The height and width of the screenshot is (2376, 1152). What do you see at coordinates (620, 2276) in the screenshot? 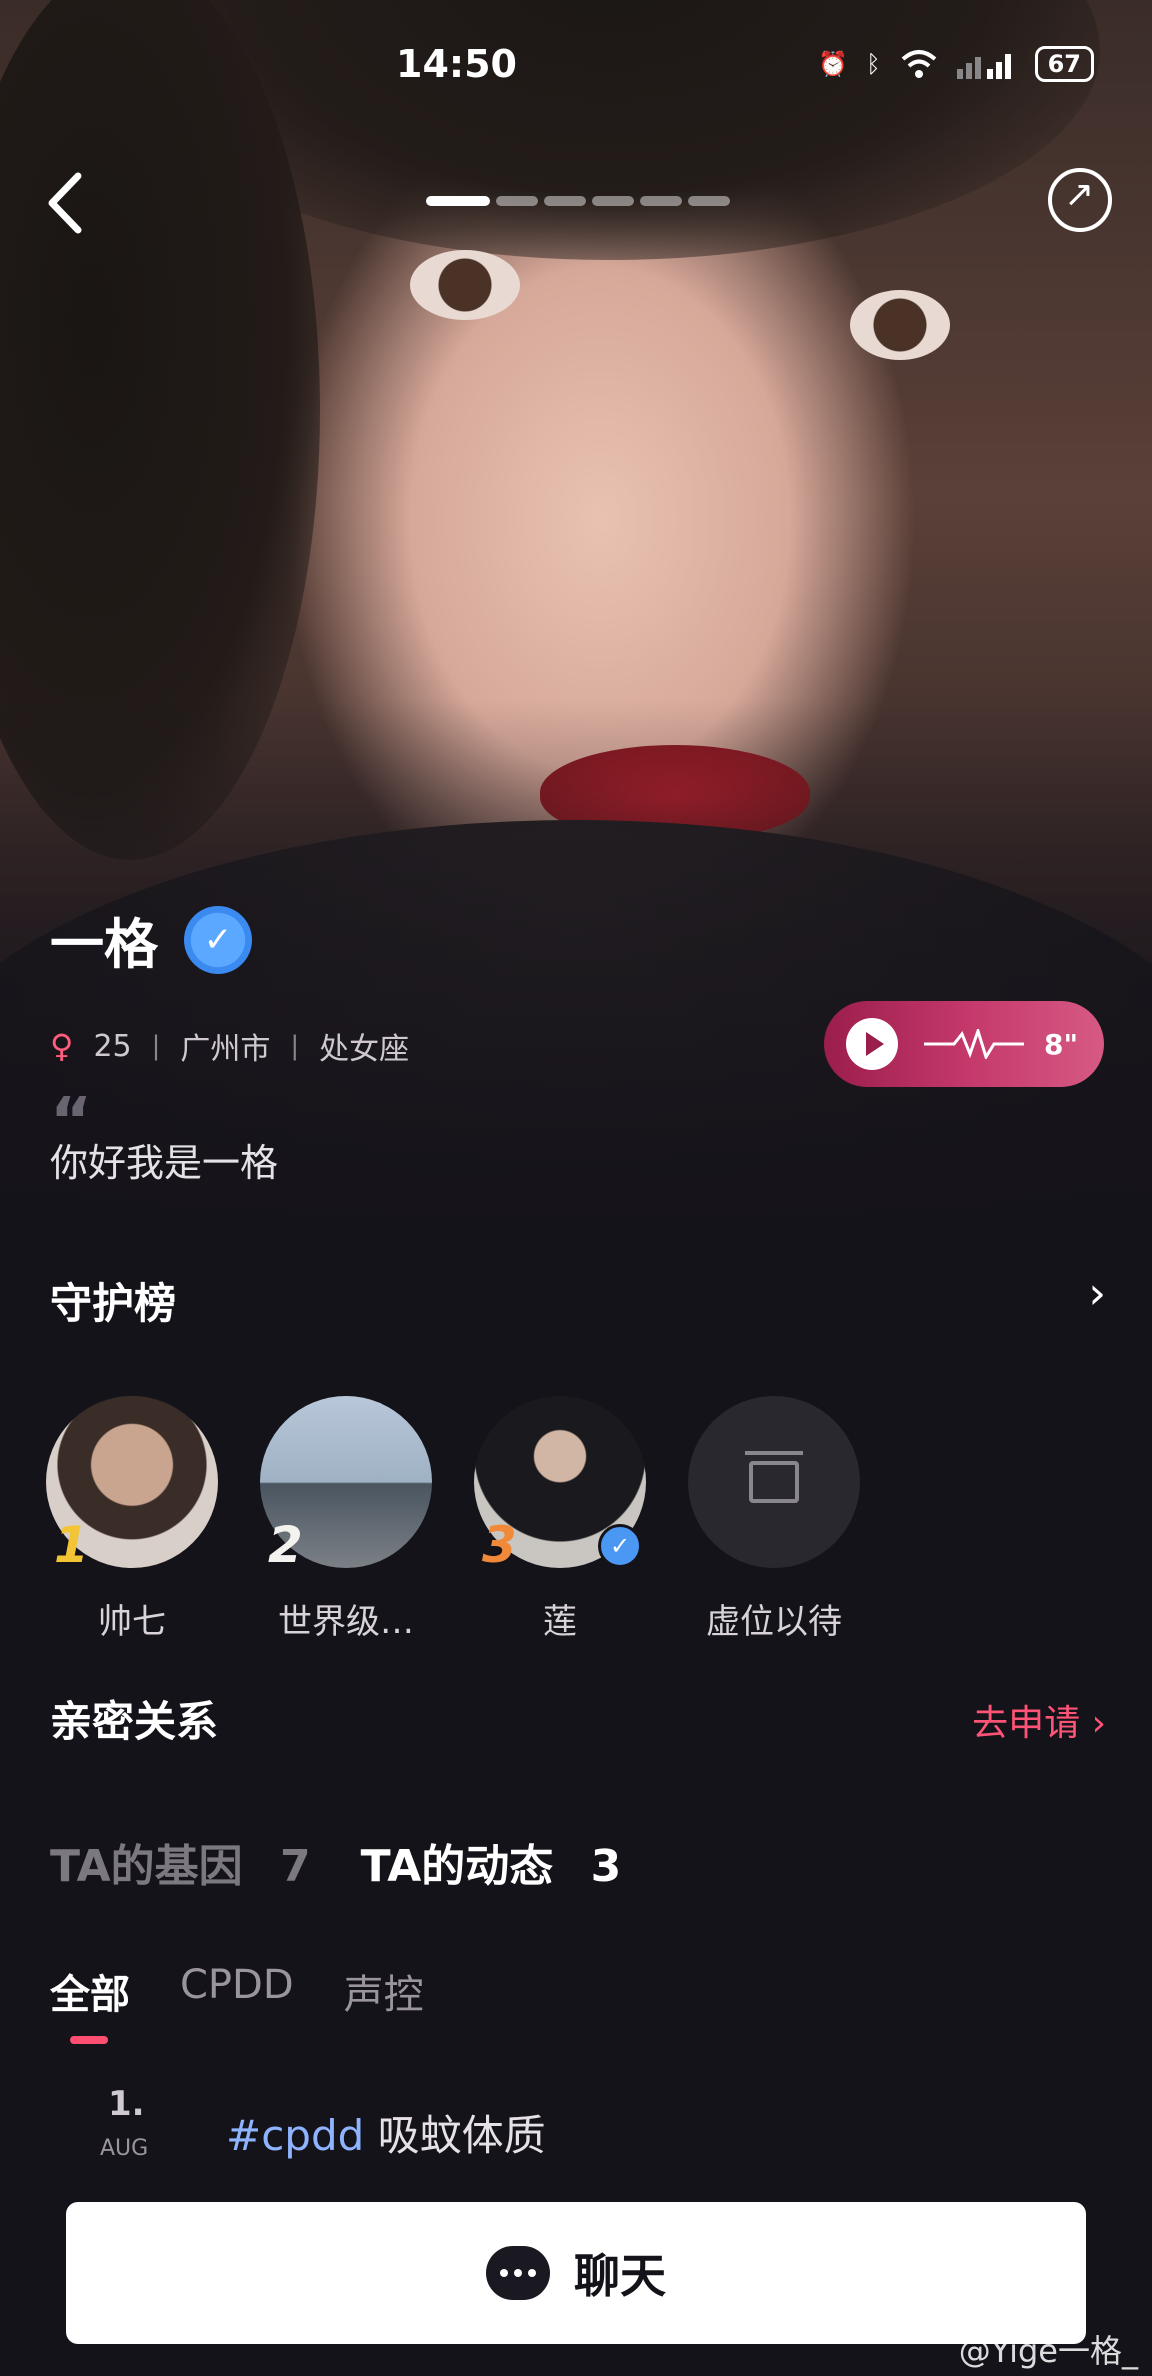
I see `chat-label: 聊天` at bounding box center [620, 2276].